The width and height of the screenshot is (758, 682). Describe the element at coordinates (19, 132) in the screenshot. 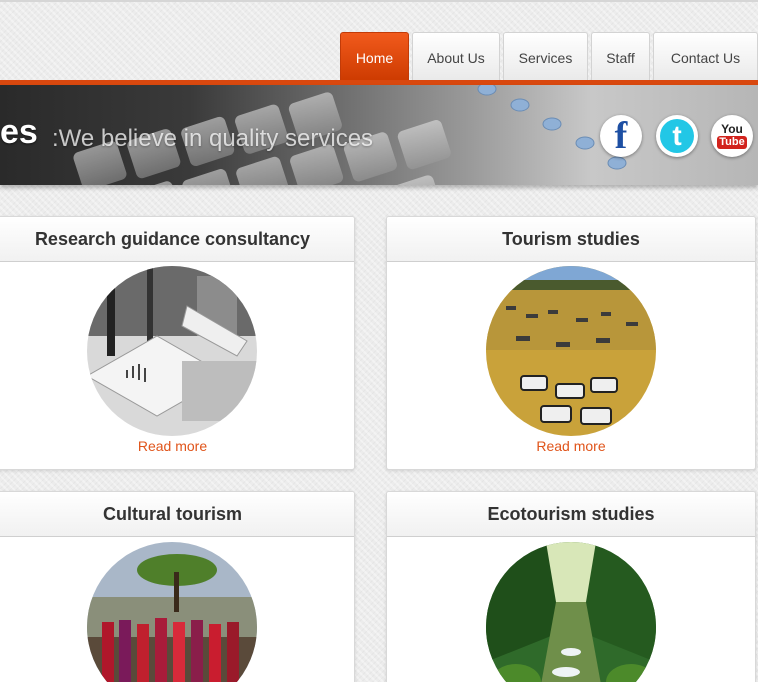

I see `banner-title-fragment: es` at that location.